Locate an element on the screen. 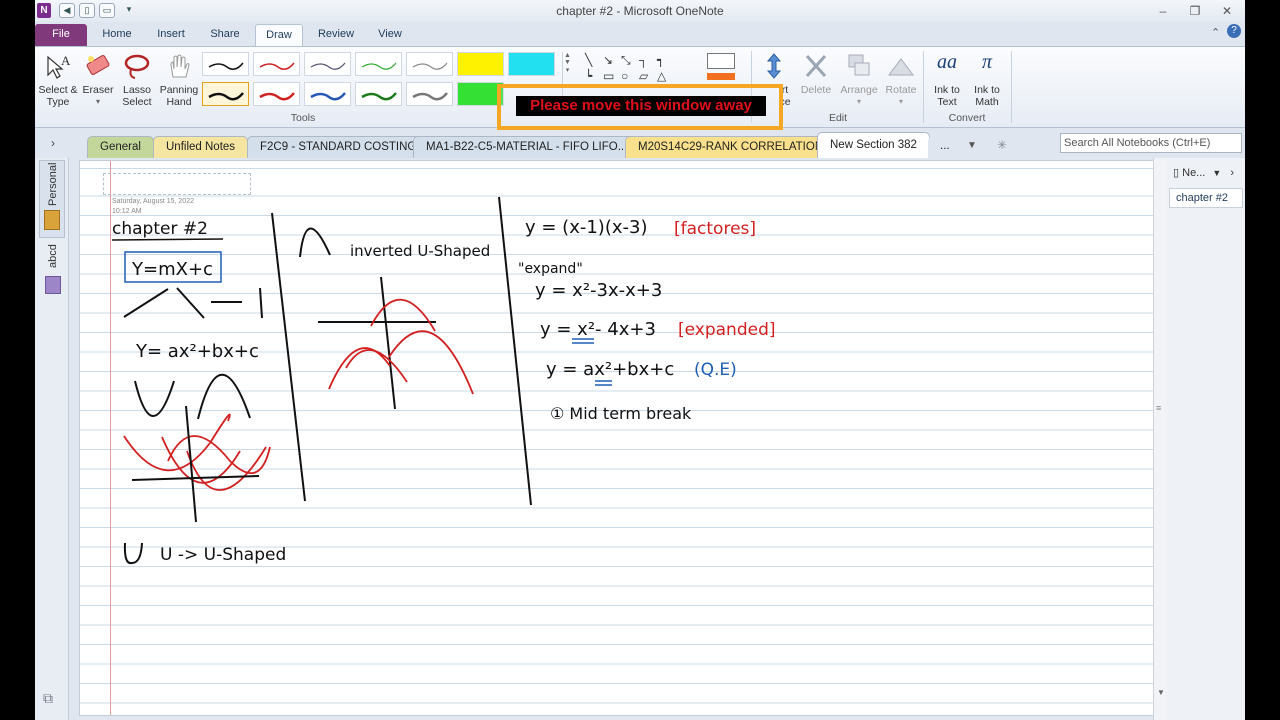 The image size is (1280, 720). delete-icon is located at coordinates (816, 66).